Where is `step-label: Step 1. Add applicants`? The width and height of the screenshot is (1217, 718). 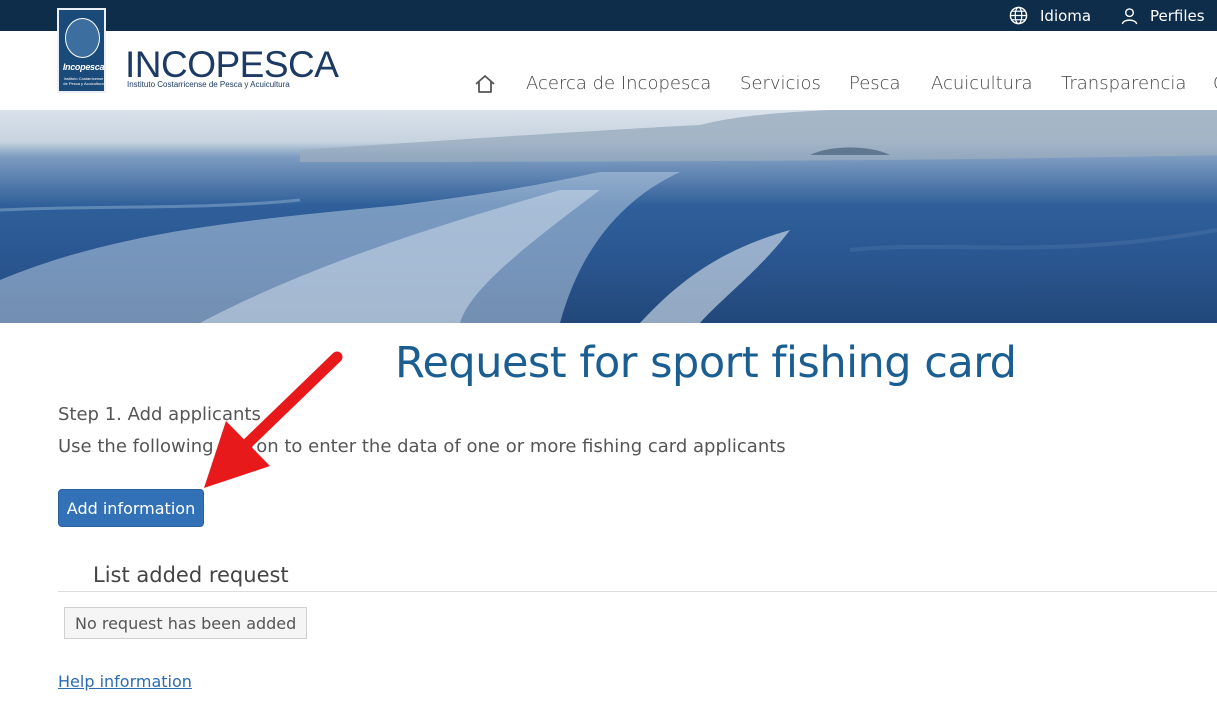
step-label: Step 1. Add applicants is located at coordinates (159, 414).